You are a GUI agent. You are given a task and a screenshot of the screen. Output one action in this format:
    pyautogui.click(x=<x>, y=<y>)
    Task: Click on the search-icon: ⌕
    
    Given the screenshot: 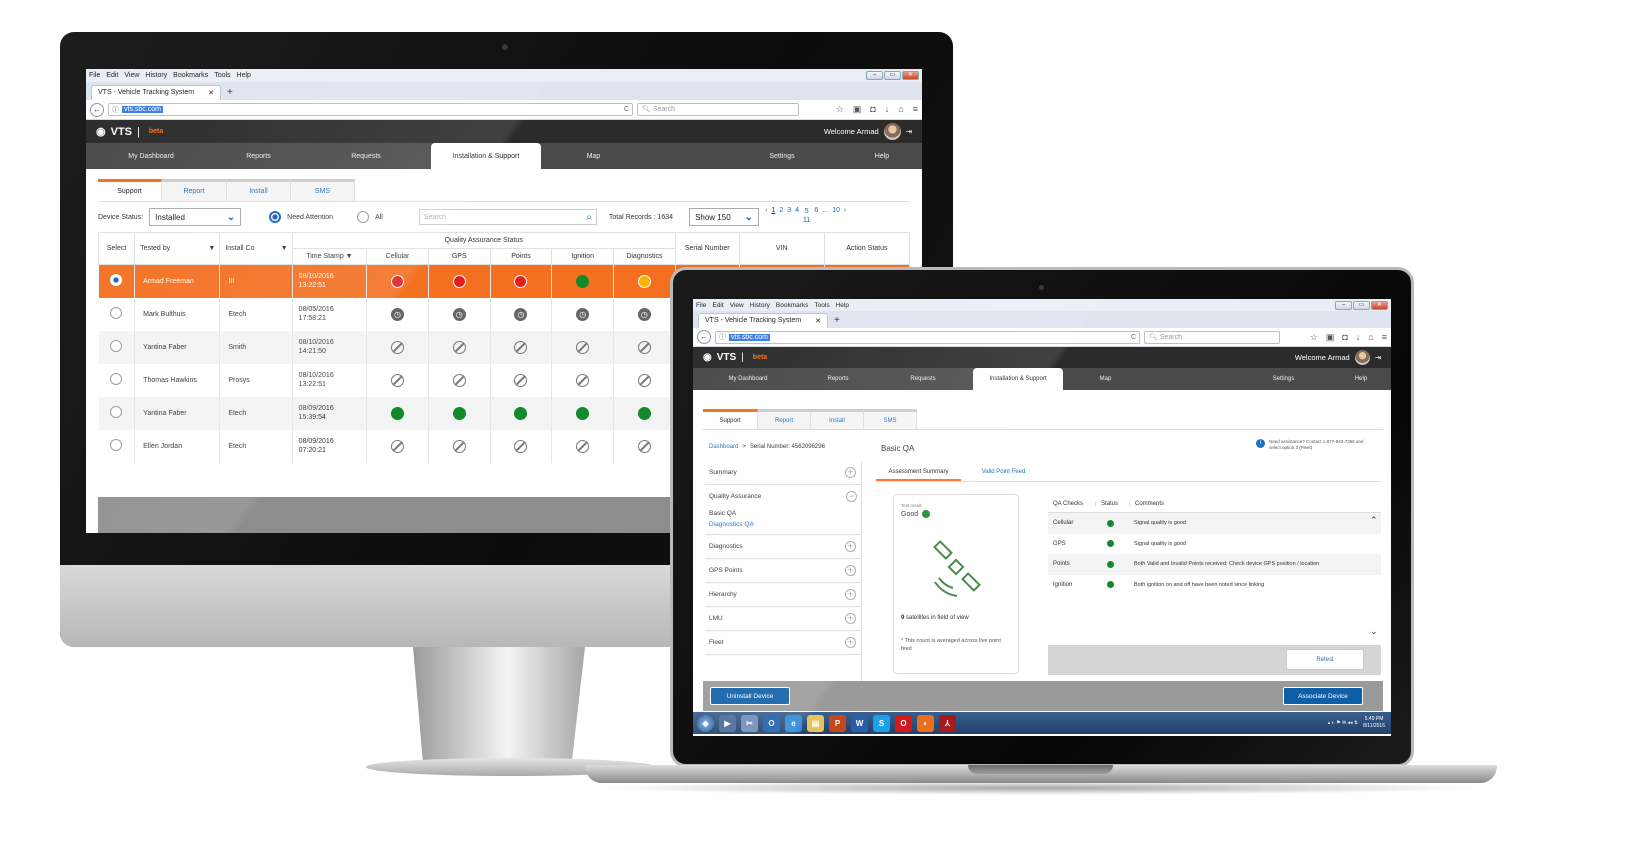 What is the action you would take?
    pyautogui.click(x=589, y=217)
    